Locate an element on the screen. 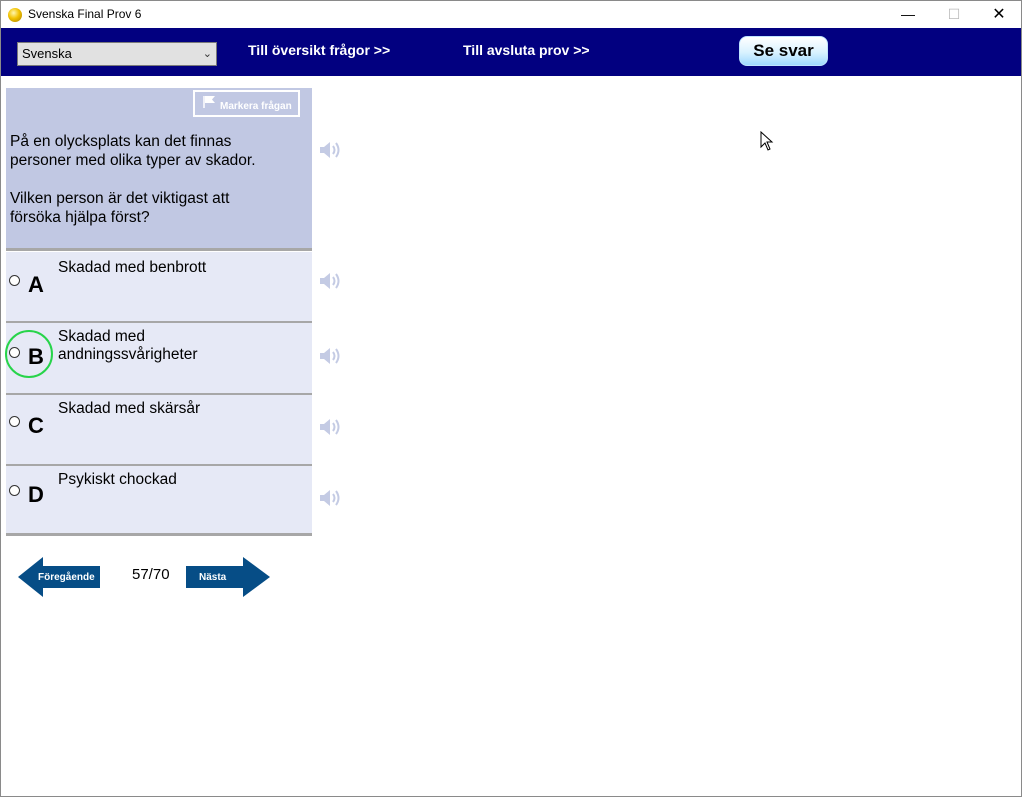  question-line: personer med olika typer av skador. is located at coordinates (133, 160).